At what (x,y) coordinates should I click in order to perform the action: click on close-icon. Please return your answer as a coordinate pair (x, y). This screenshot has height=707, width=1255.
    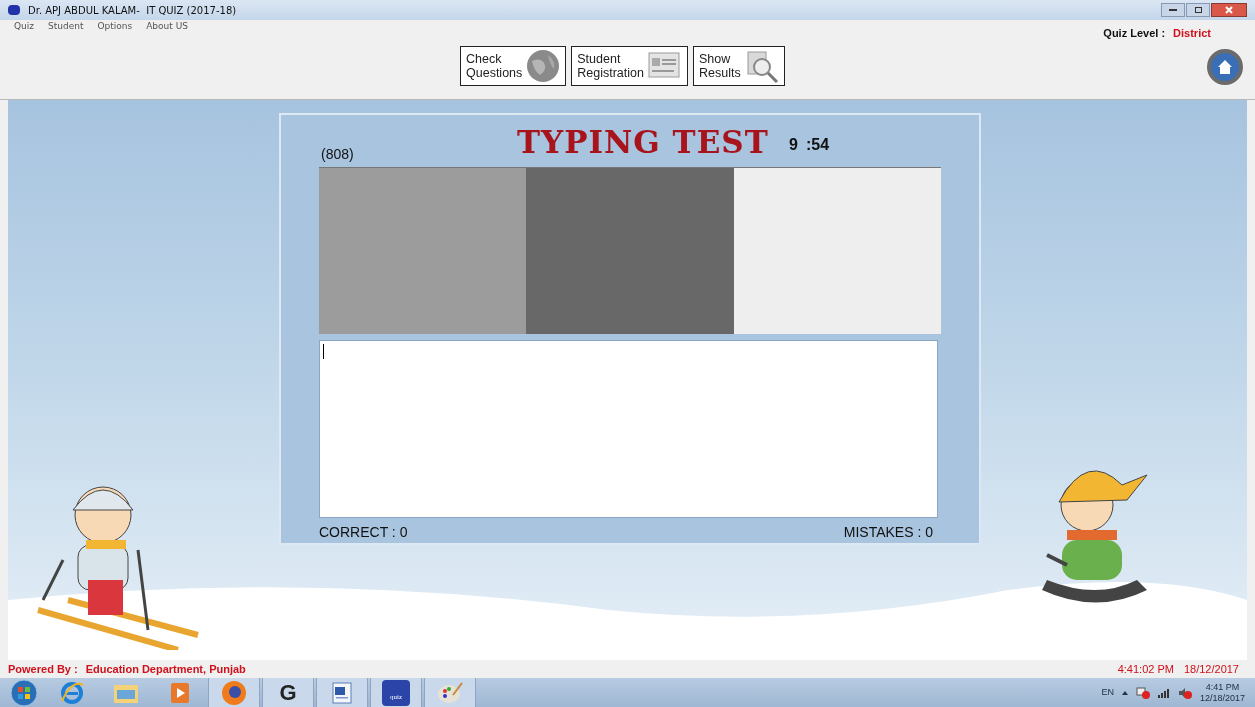
    Looking at the image, I should click on (1229, 10).